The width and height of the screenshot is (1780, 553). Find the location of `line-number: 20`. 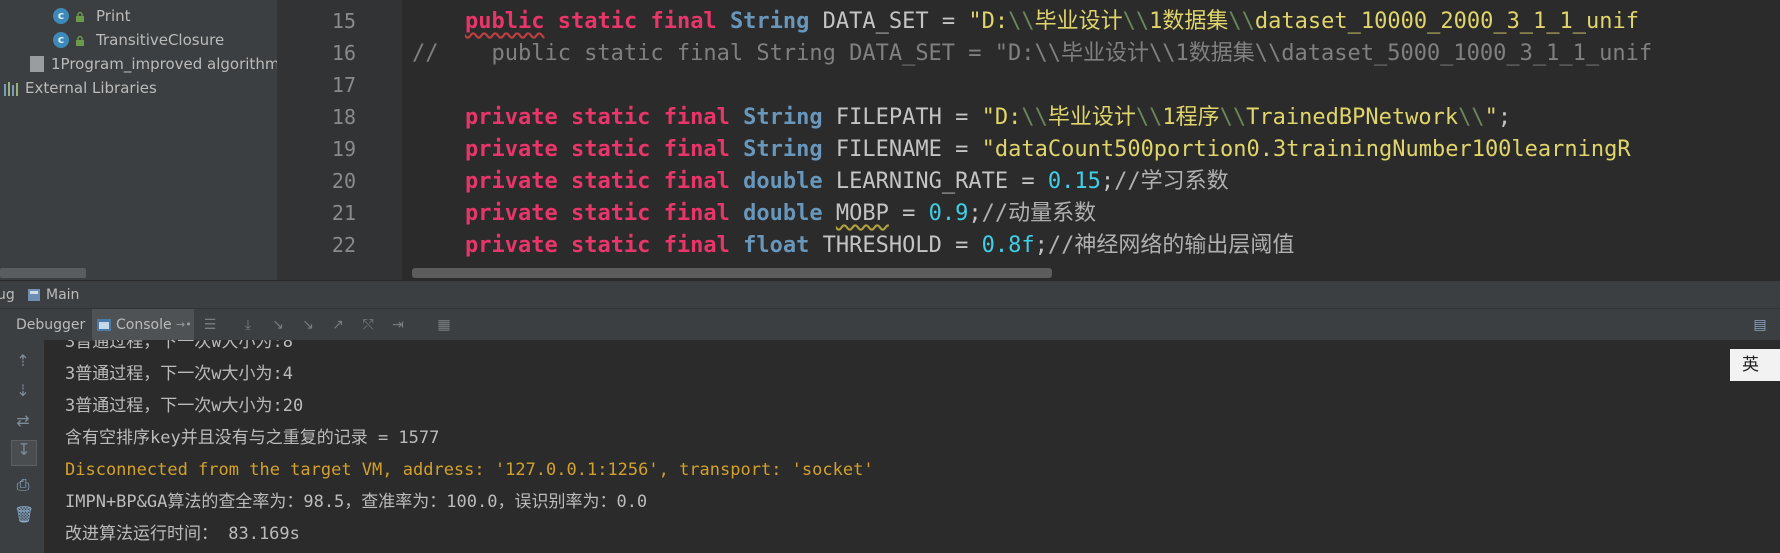

line-number: 20 is located at coordinates (343, 181).